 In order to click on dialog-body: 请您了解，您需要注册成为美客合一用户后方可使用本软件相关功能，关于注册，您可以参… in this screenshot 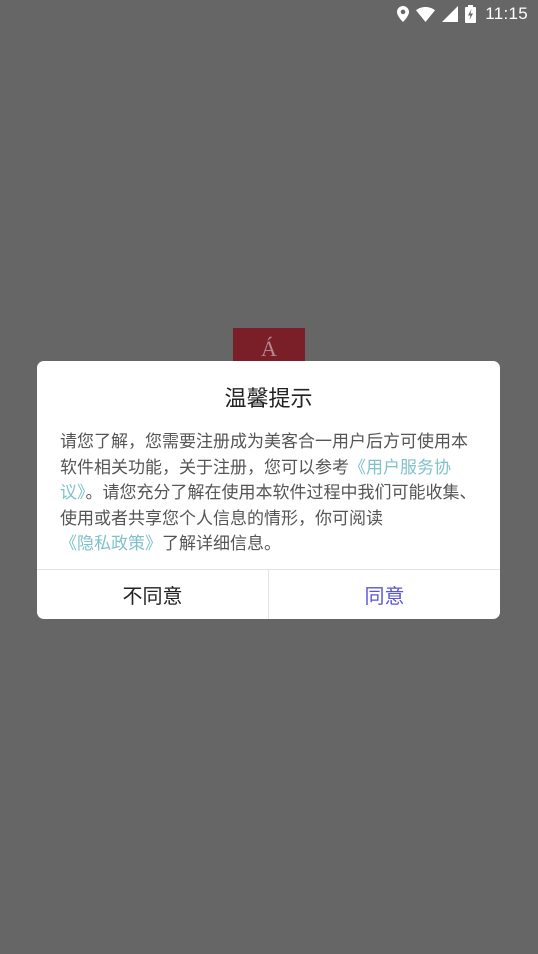, I will do `click(268, 494)`.